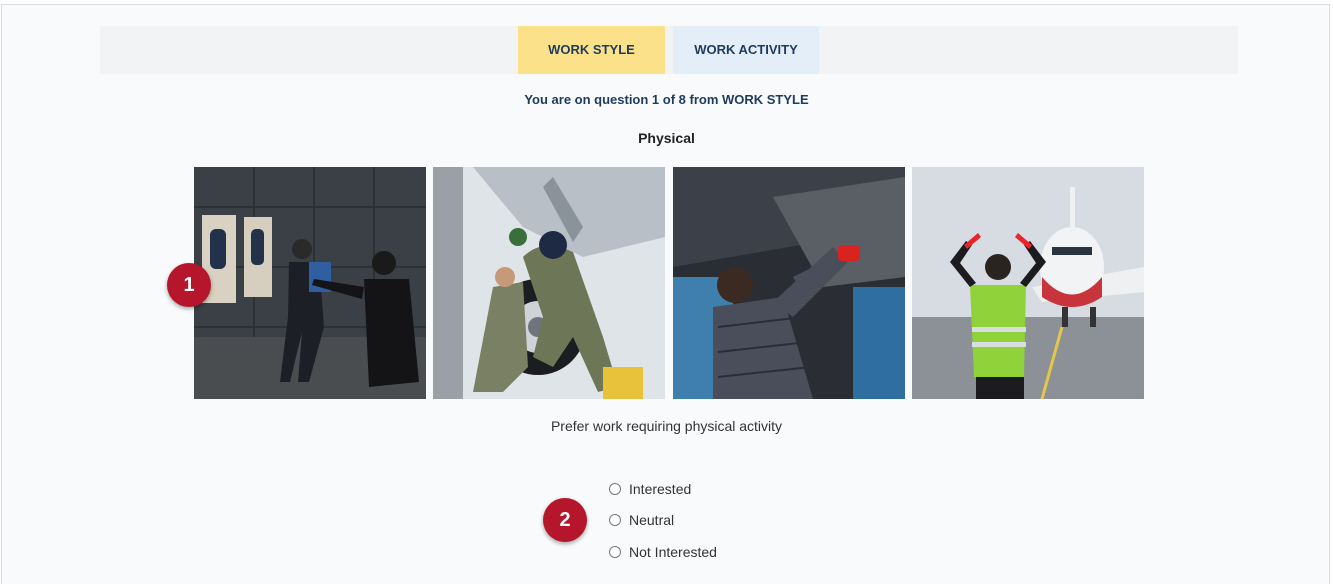 The width and height of the screenshot is (1333, 584). What do you see at coordinates (189, 285) in the screenshot?
I see `callout-badge-1: 1` at bounding box center [189, 285].